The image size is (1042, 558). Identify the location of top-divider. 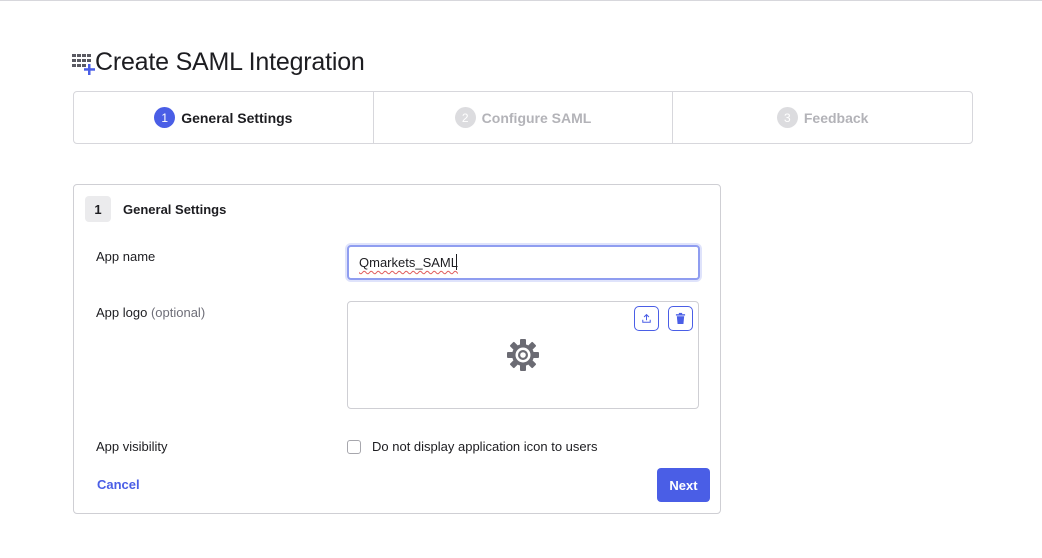
(521, 0).